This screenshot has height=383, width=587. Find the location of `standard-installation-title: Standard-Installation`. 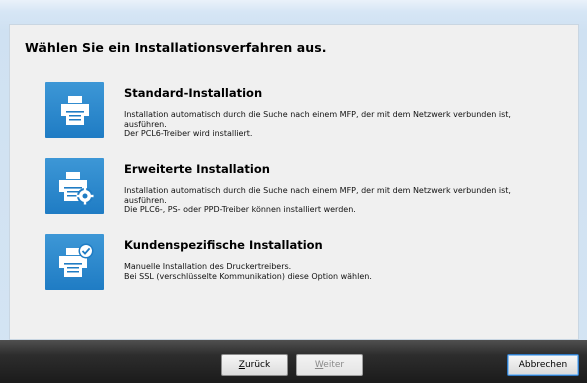

standard-installation-title: Standard-Installation is located at coordinates (193, 93).